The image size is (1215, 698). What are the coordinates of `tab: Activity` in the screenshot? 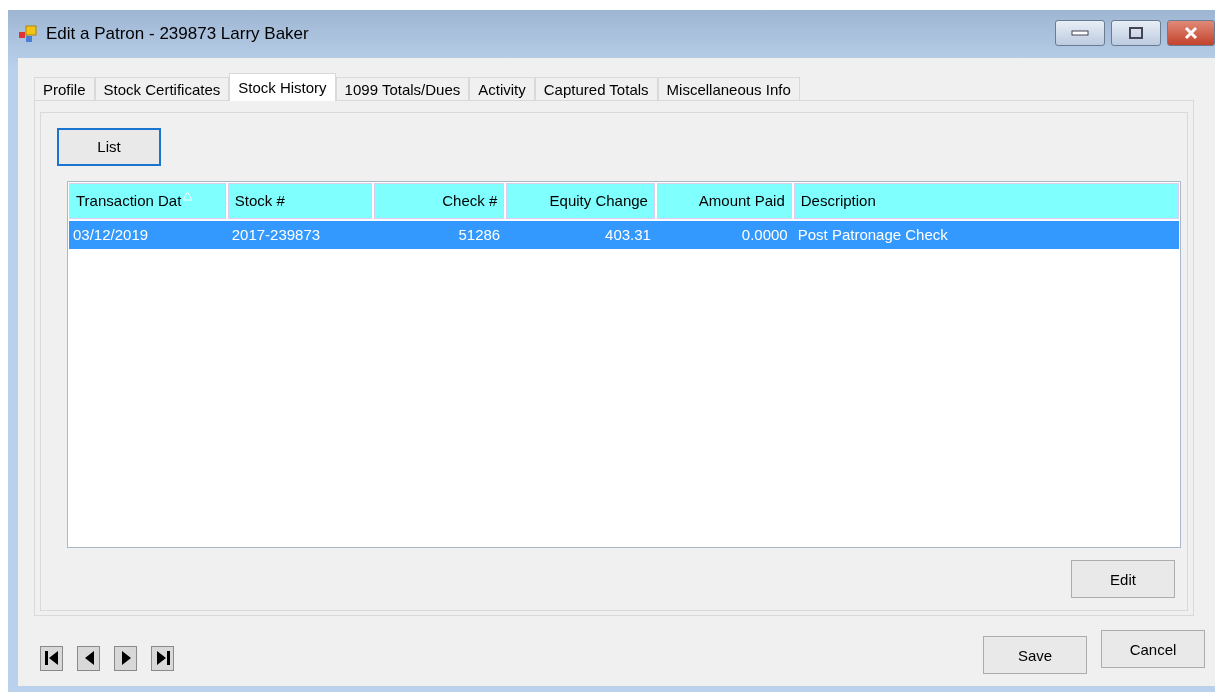 It's located at (502, 88).